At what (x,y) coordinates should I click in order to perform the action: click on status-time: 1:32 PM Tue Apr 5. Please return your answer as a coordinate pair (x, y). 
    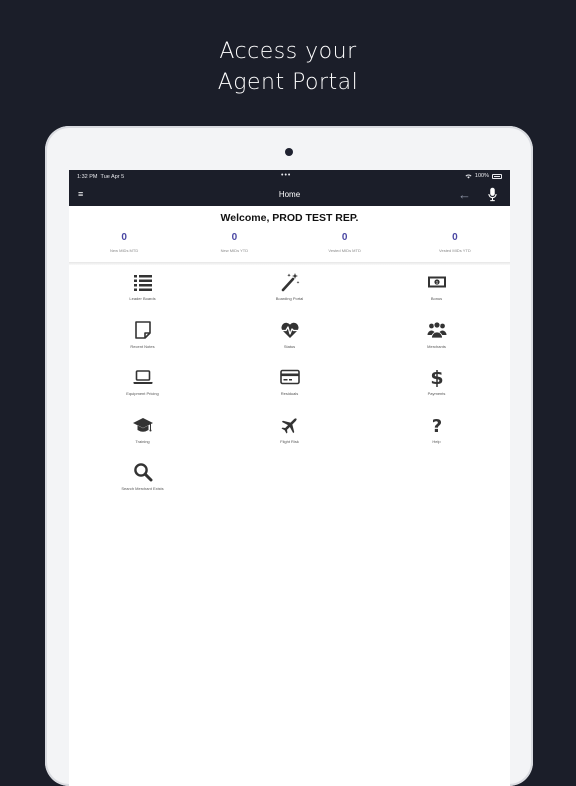
    Looking at the image, I should click on (101, 177).